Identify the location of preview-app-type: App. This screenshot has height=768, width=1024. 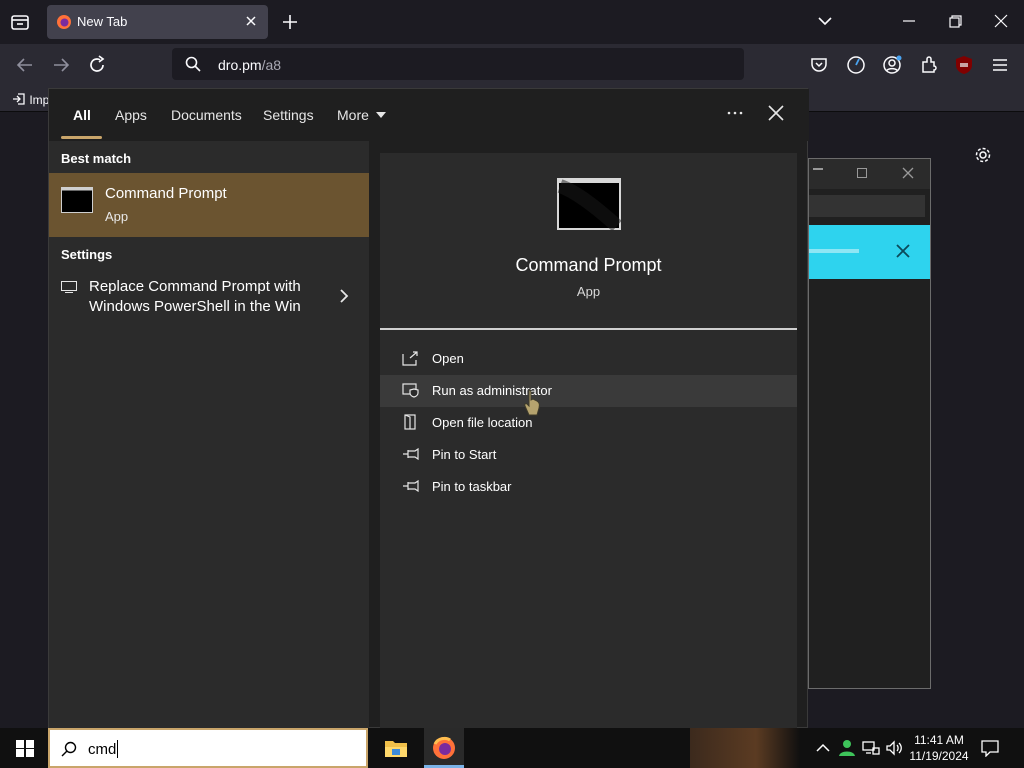
(588, 291).